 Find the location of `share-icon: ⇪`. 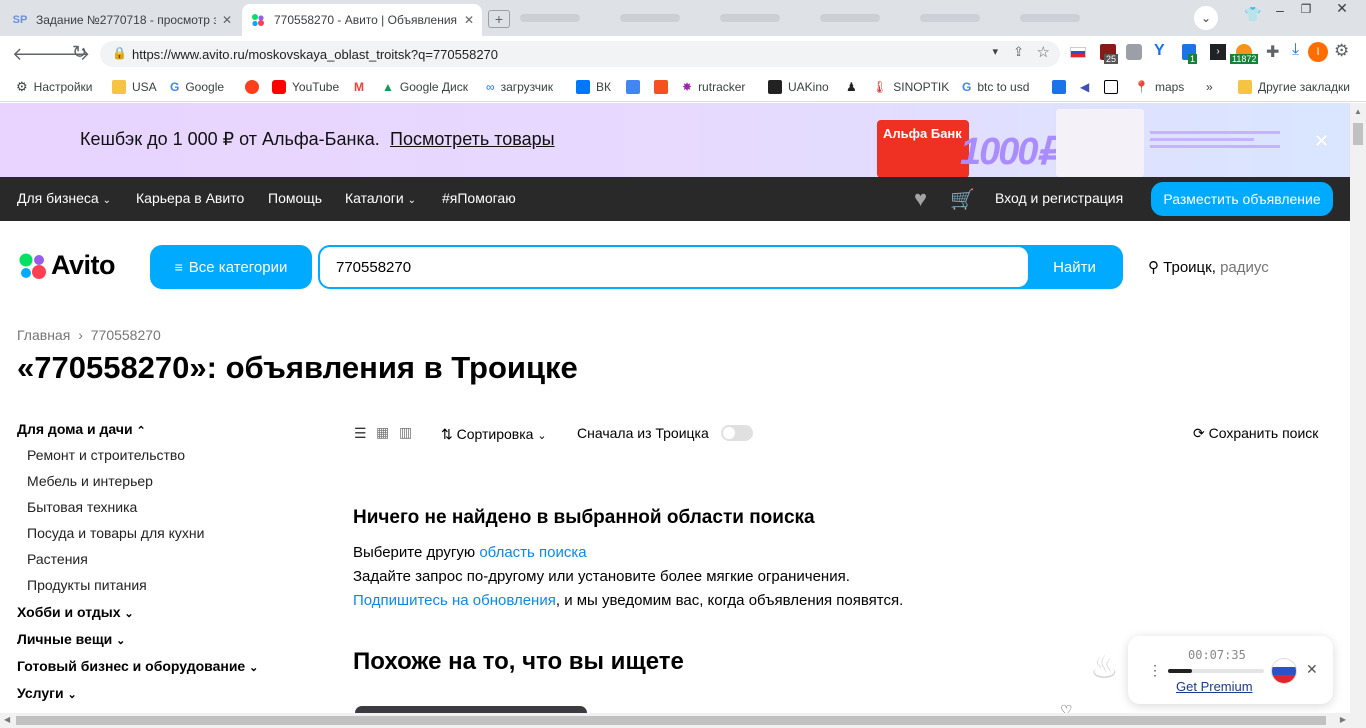

share-icon: ⇪ is located at coordinates (1018, 52).